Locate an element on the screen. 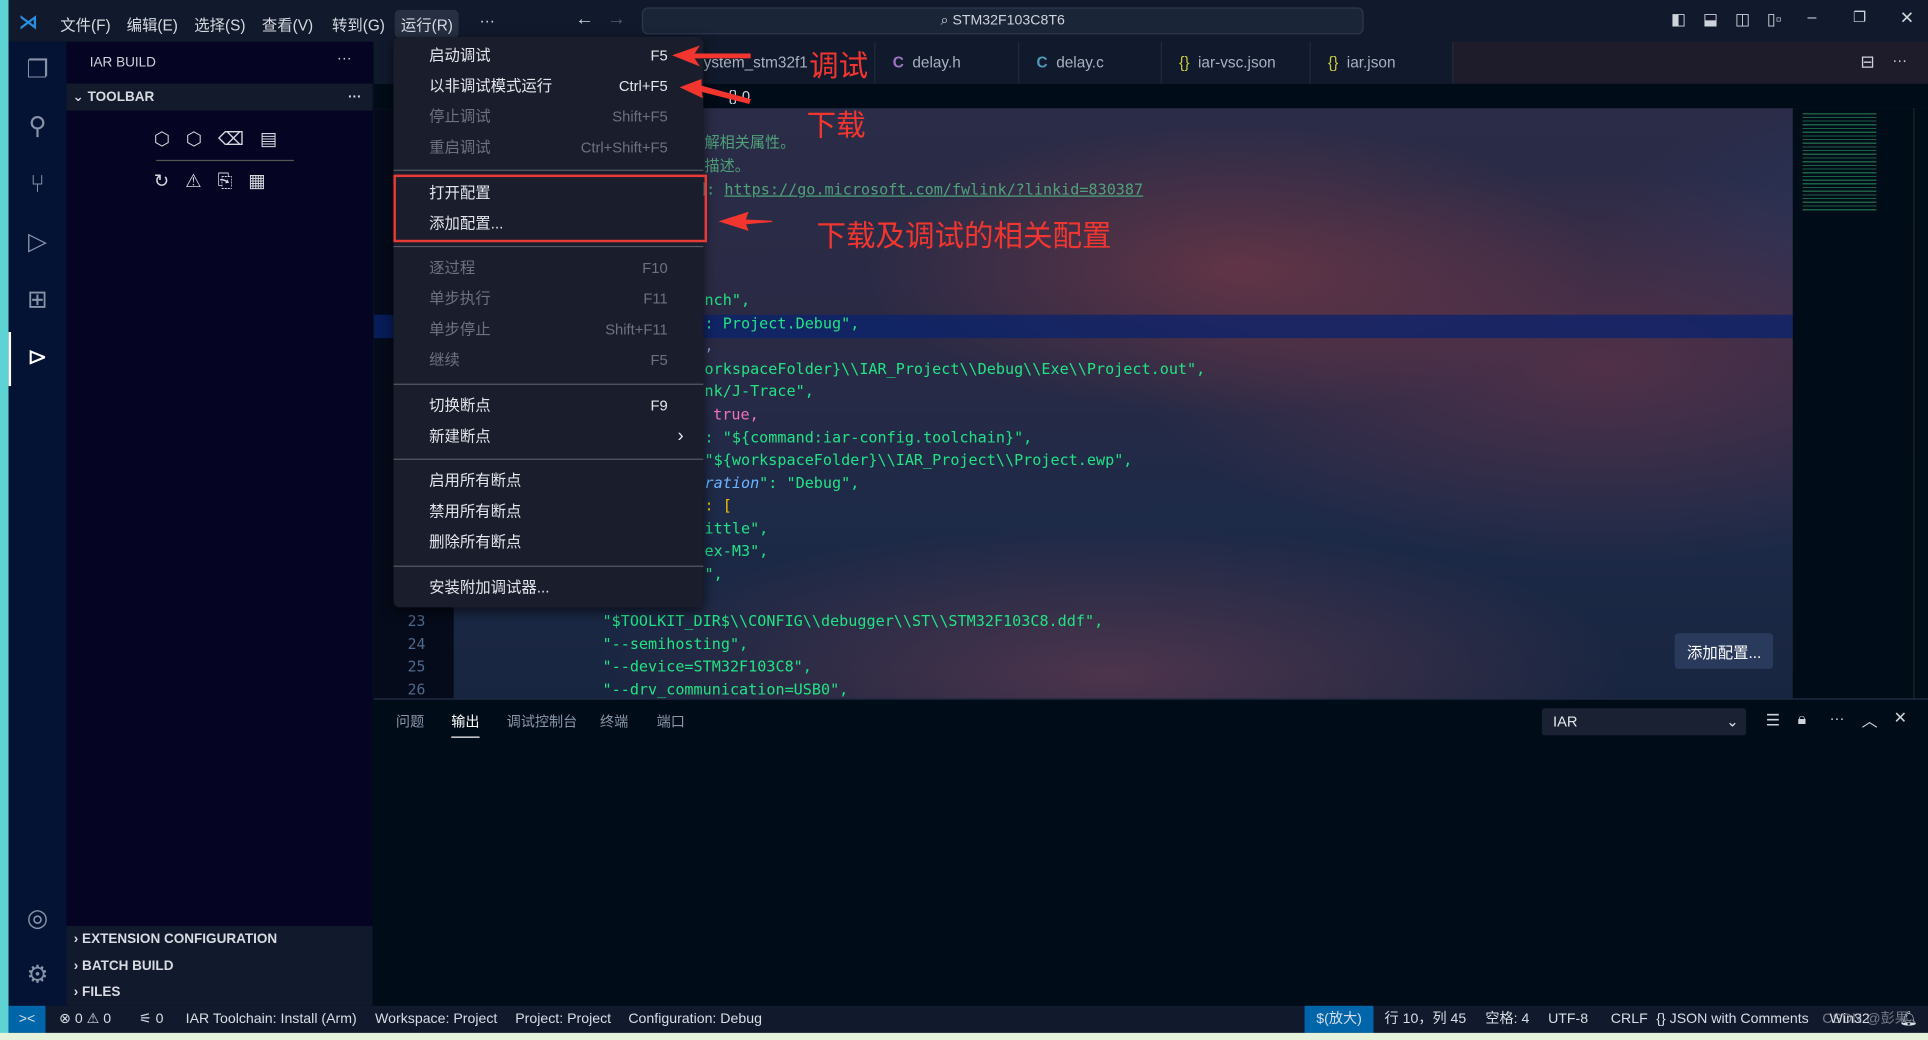 This screenshot has width=1928, height=1040. explorer-icon: ❐ is located at coordinates (37, 70).